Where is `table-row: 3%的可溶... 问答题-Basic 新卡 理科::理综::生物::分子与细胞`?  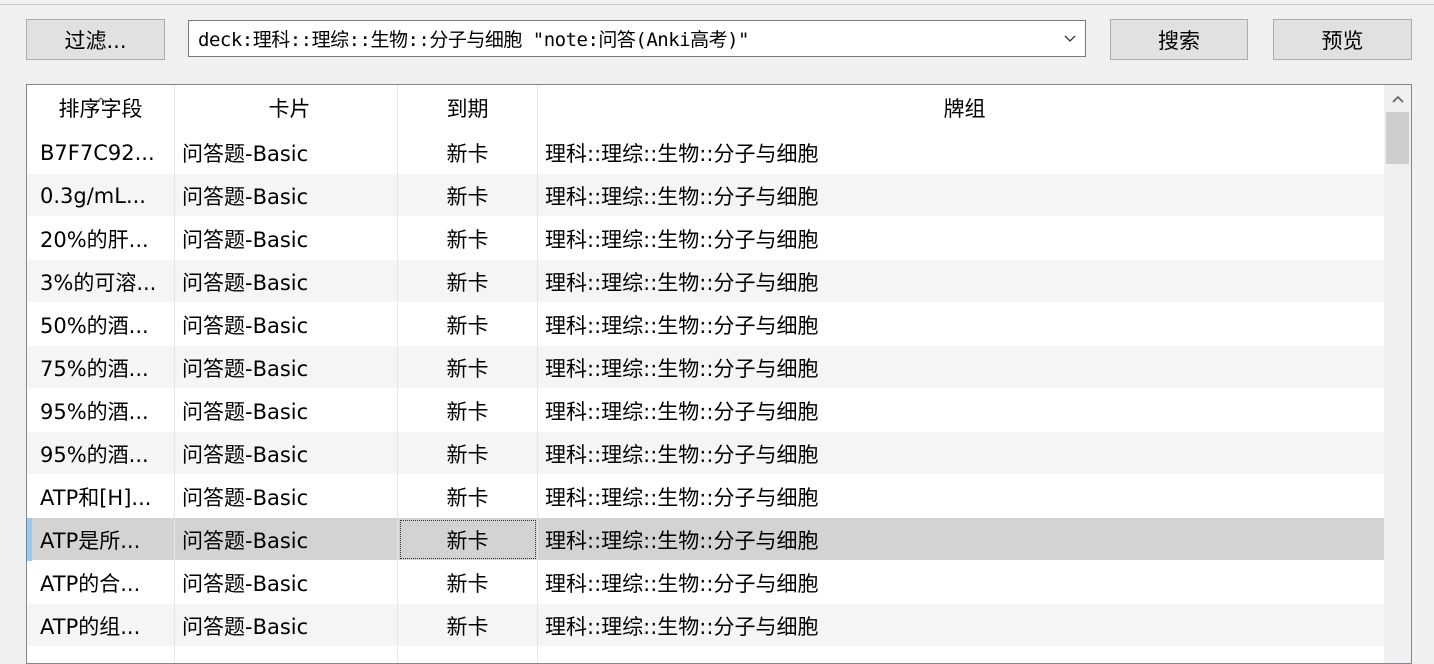
table-row: 3%的可溶... 问答题-Basic 新卡 理科::理综::生物::分子与细胞 is located at coordinates (705, 281).